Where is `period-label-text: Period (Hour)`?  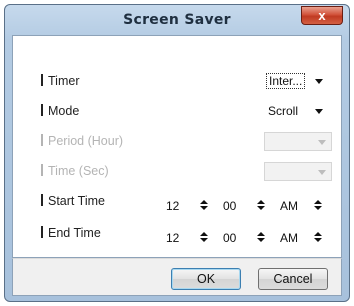
period-label-text: Period (Hour) is located at coordinates (86, 141).